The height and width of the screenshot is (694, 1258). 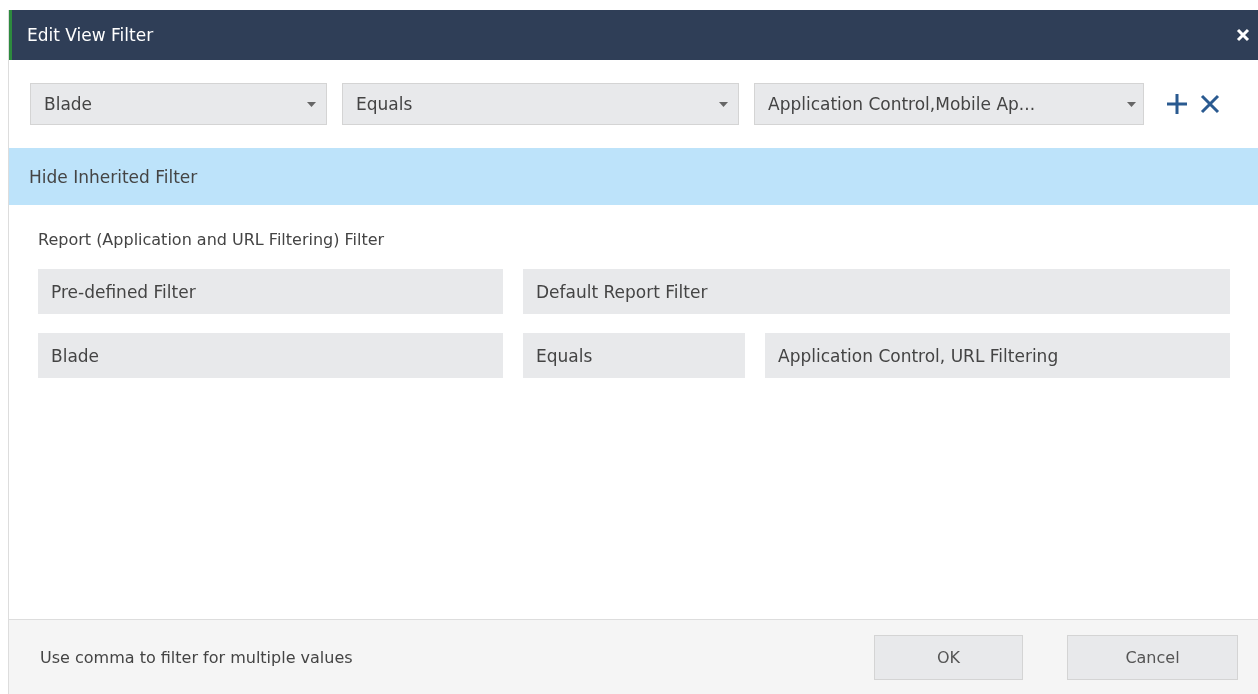 What do you see at coordinates (178, 104) in the screenshot?
I see `dropdown-field: Blade` at bounding box center [178, 104].